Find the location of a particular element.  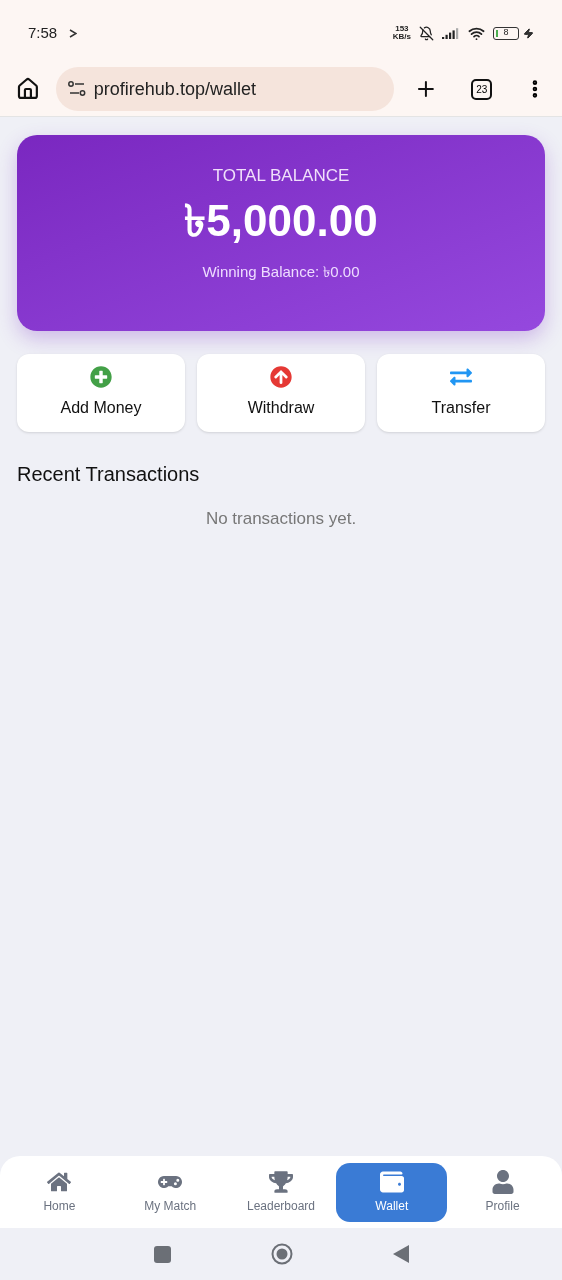

wallet-icon is located at coordinates (391, 1181).